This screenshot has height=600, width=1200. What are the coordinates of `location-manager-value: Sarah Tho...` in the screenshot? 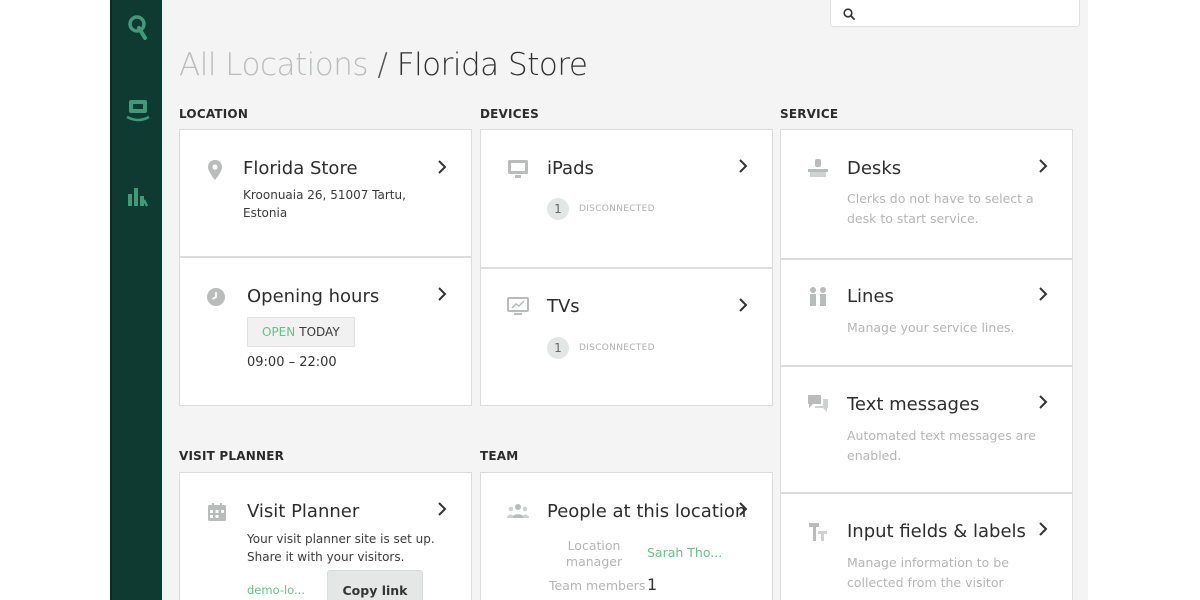 It's located at (684, 552).